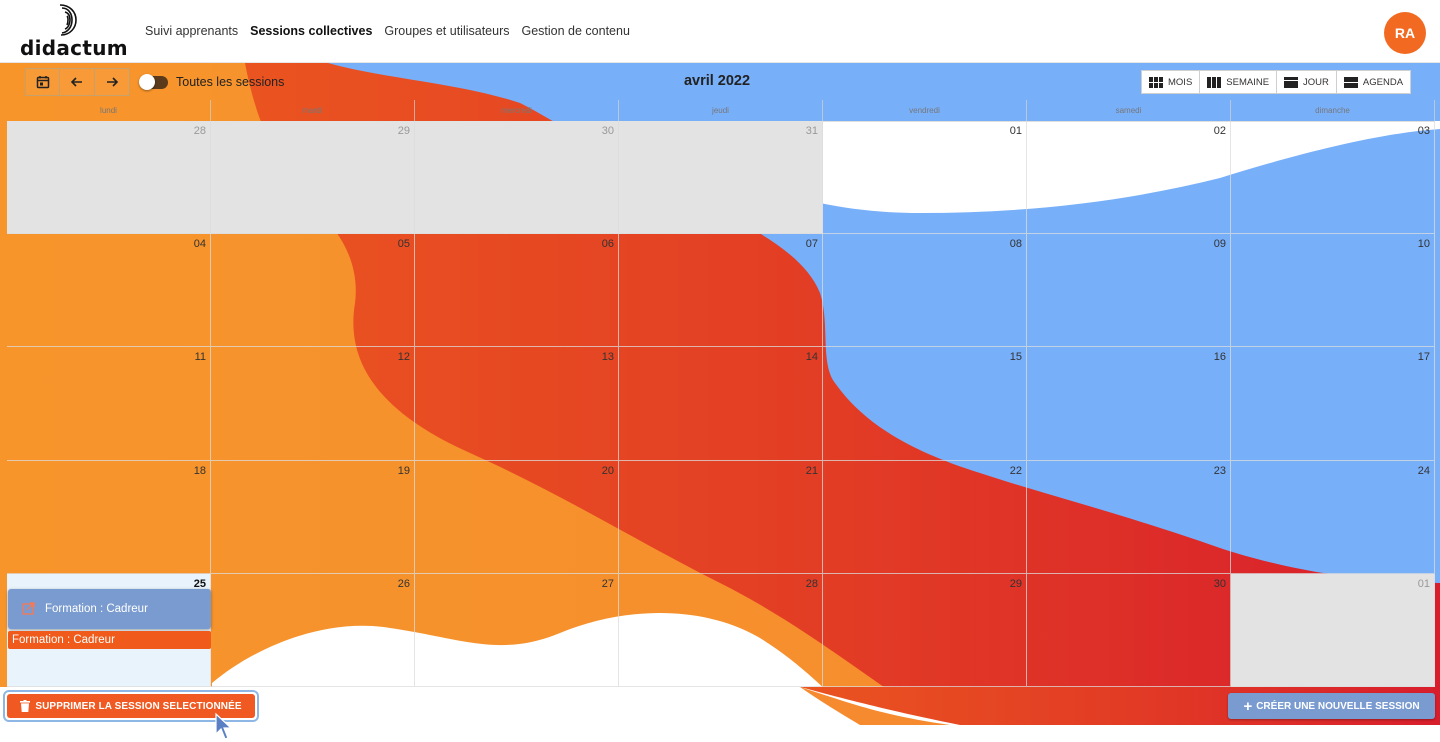 This screenshot has height=742, width=1440. I want to click on agenda-list-icon, so click(1350, 82).